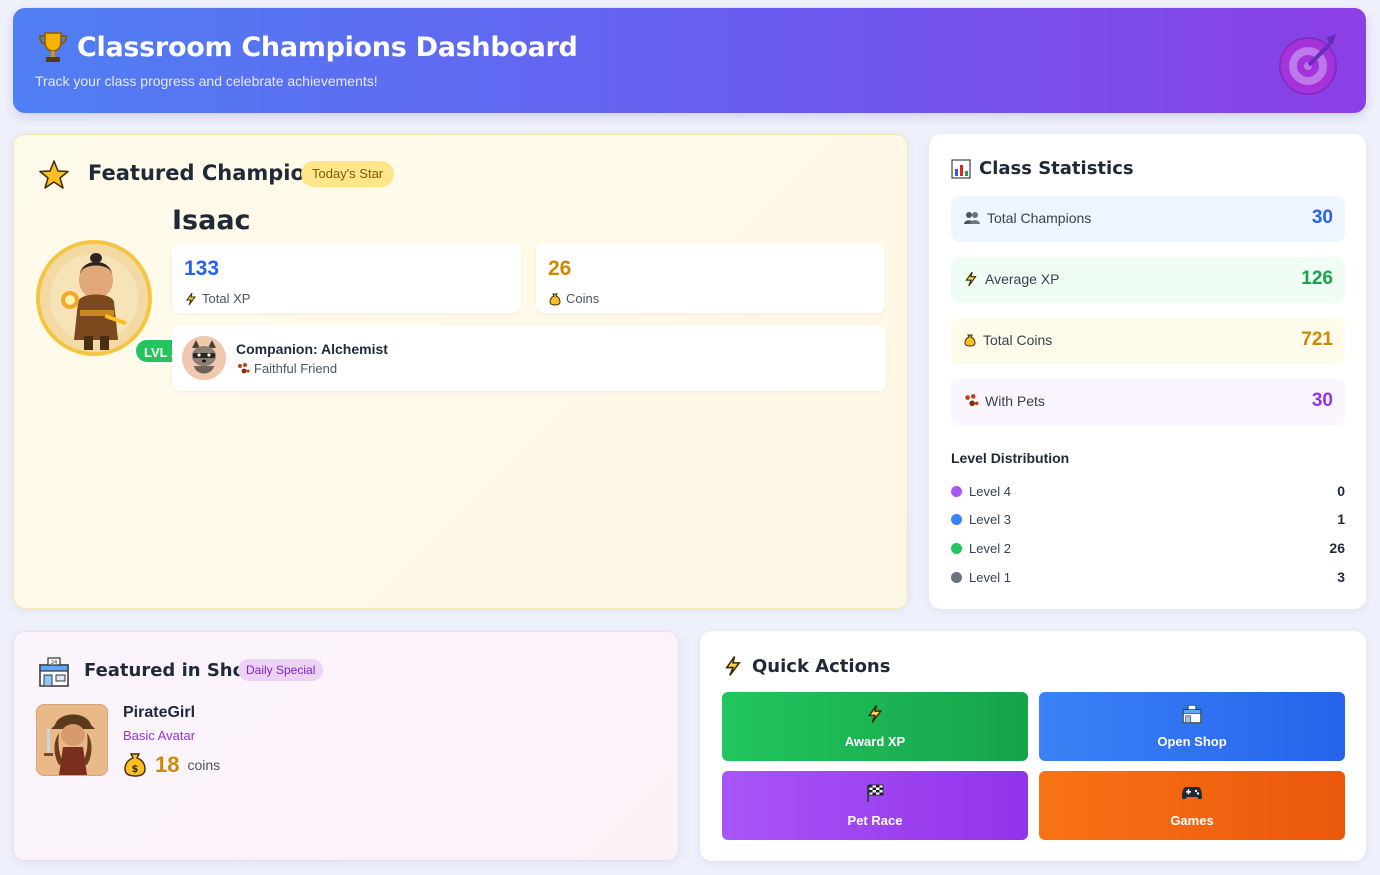  I want to click on companion-box: Companion: Alchemist Faithful Friend, so click(529, 358).